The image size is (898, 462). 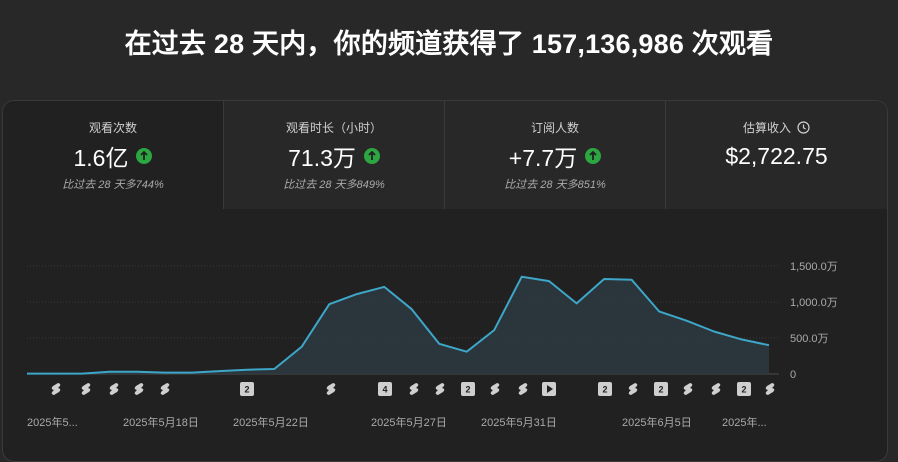 What do you see at coordinates (161, 422) in the screenshot?
I see `x-tick-label: 2025年5月18日` at bounding box center [161, 422].